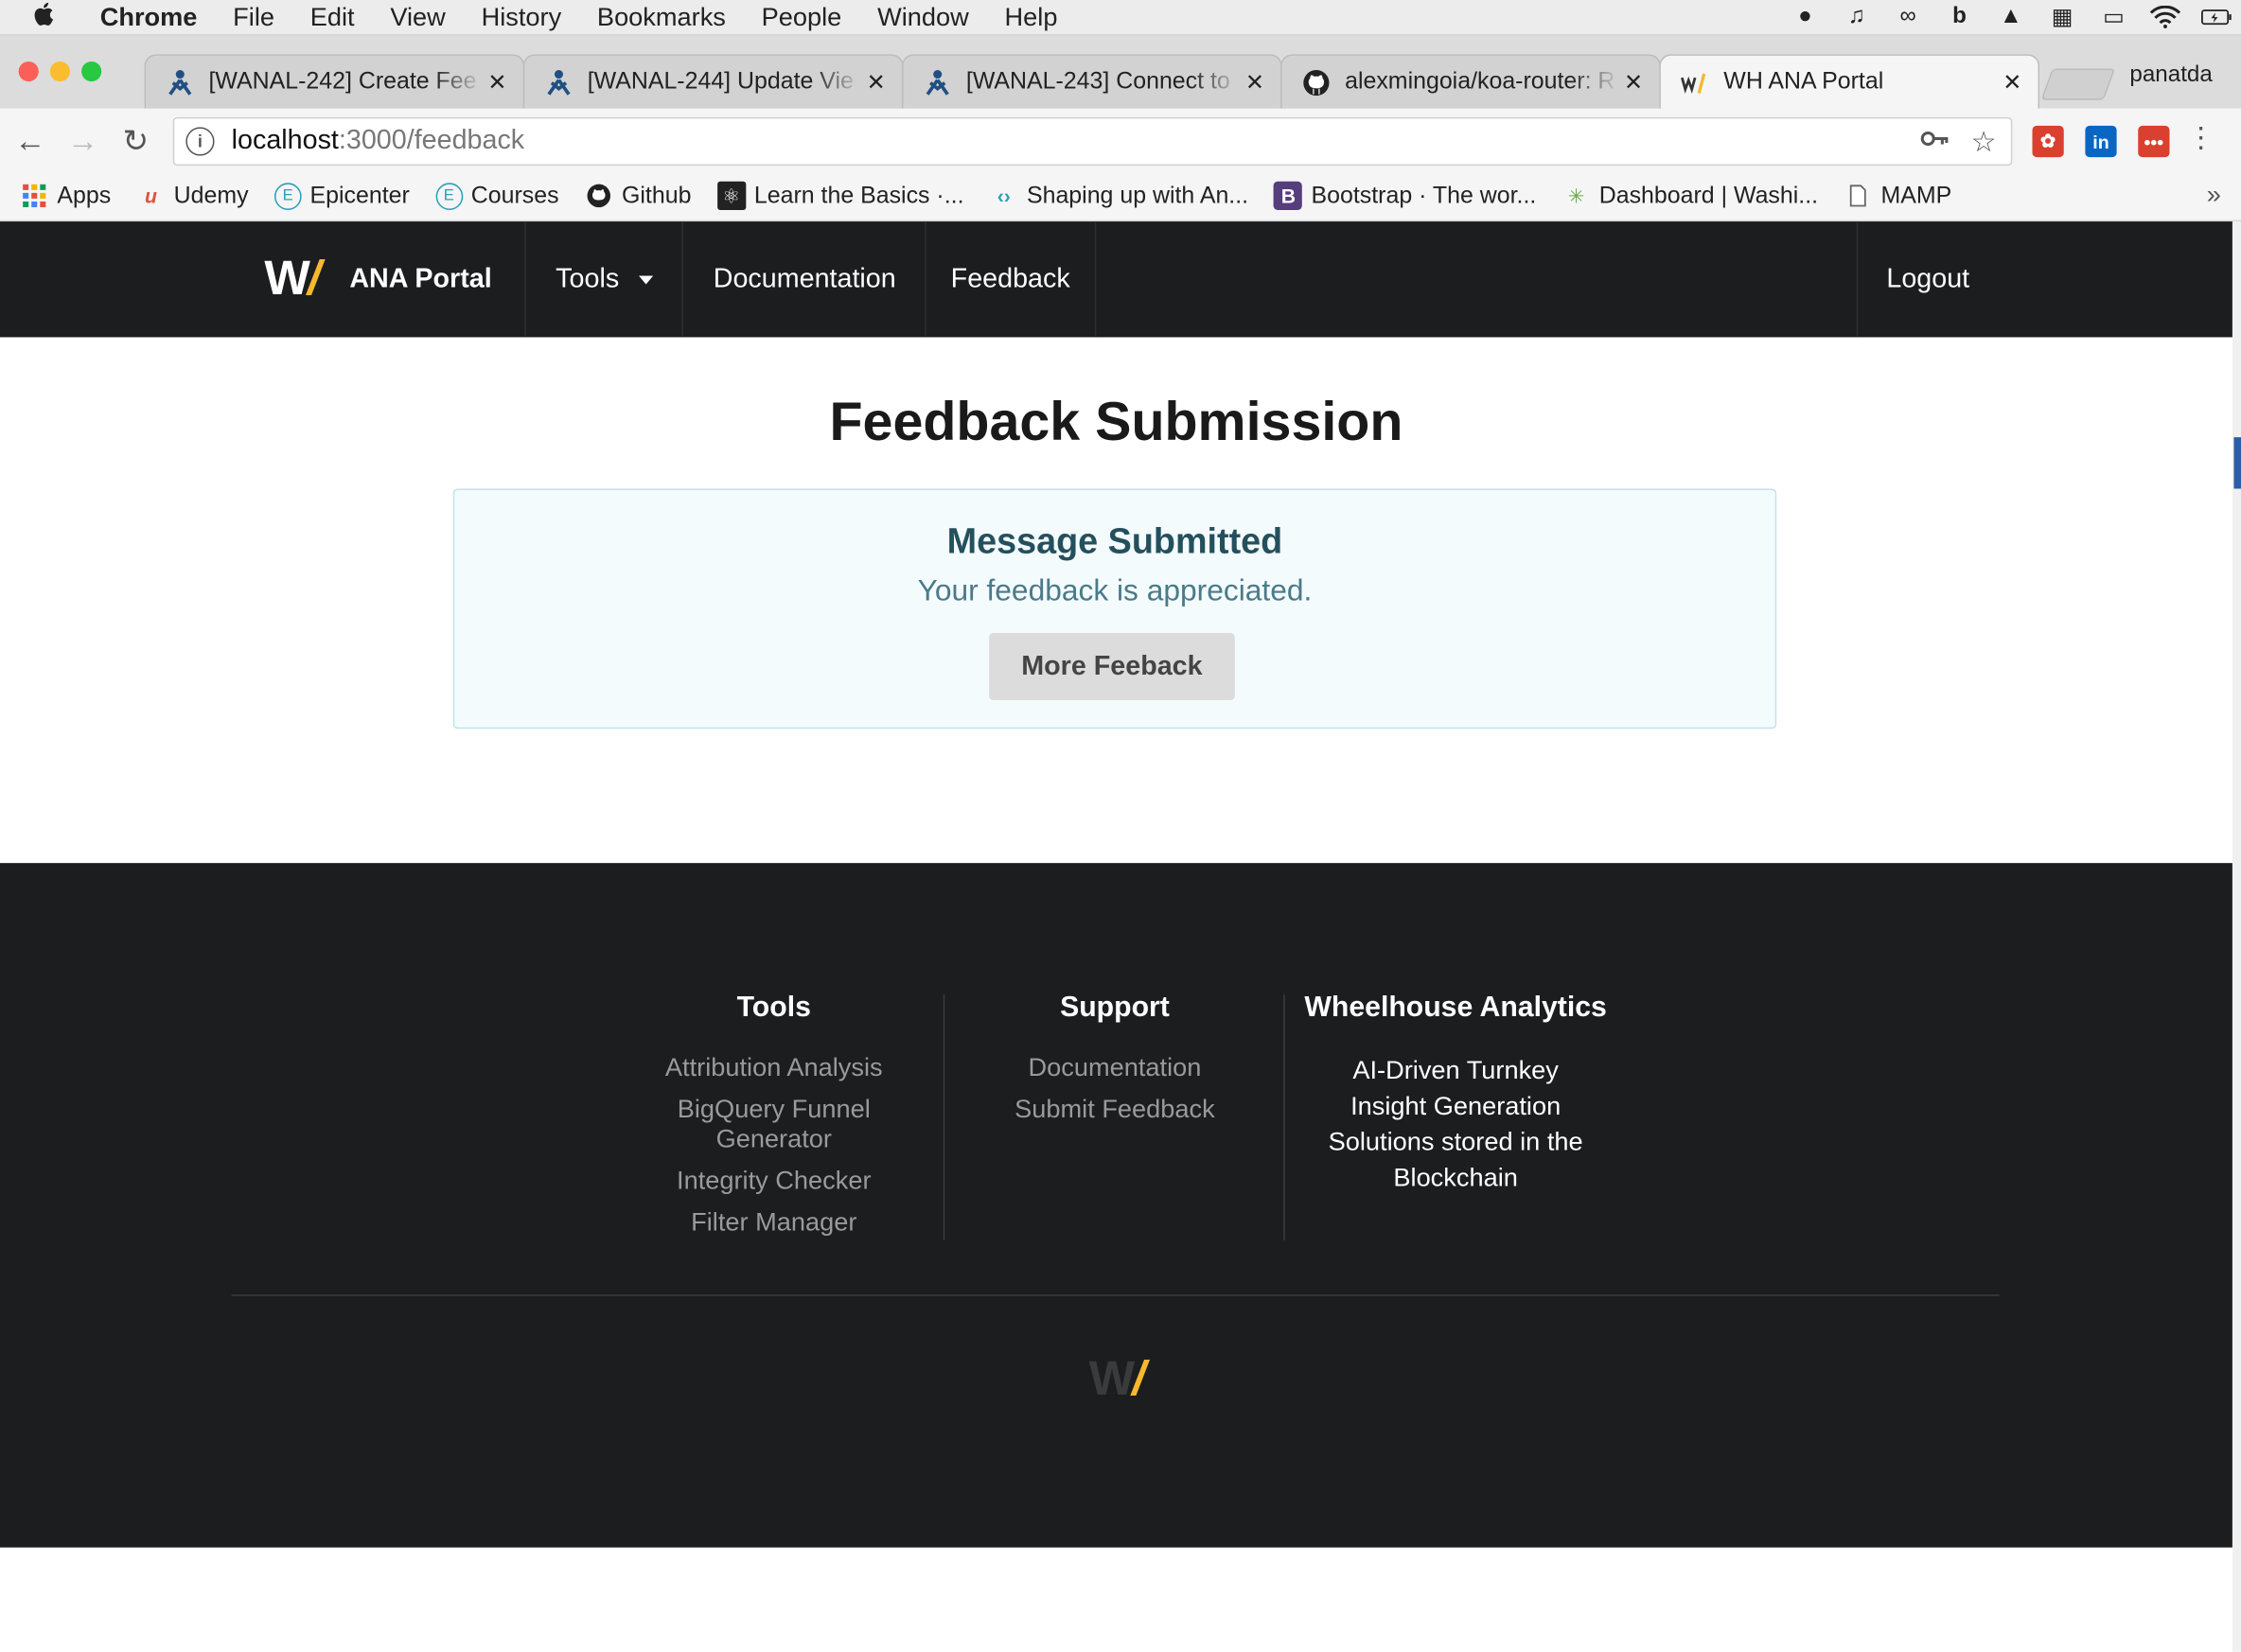  Describe the element at coordinates (420, 278) in the screenshot. I see `brand-name: ANA Portal` at that location.